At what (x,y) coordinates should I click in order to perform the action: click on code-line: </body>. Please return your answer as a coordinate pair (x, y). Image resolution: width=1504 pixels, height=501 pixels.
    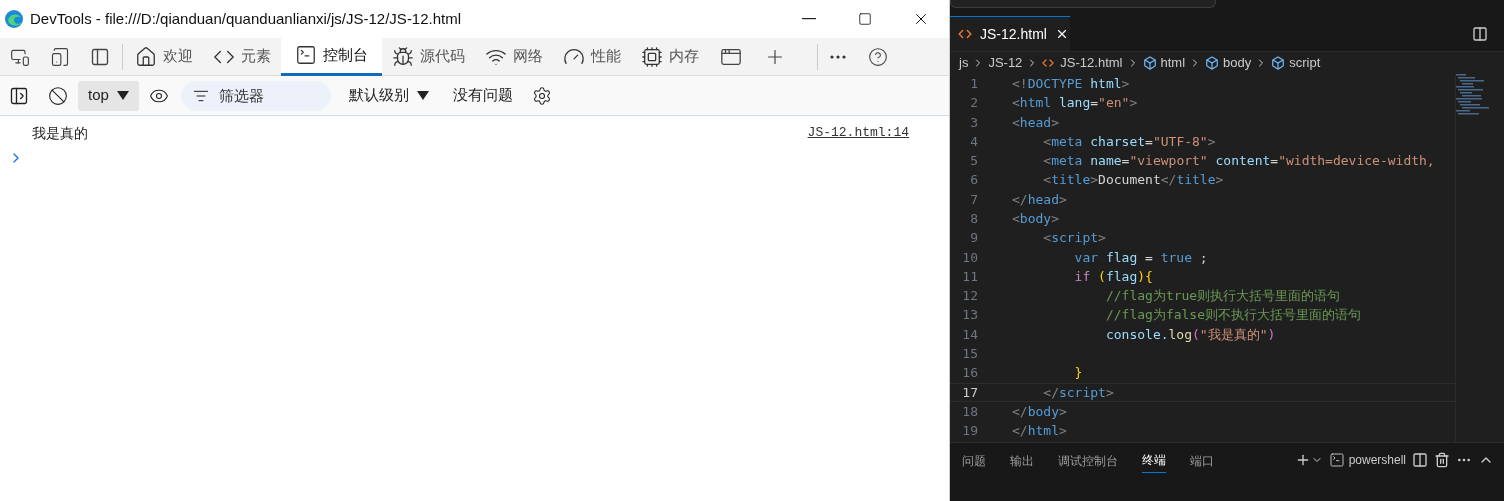
    Looking at the image, I should click on (1039, 411).